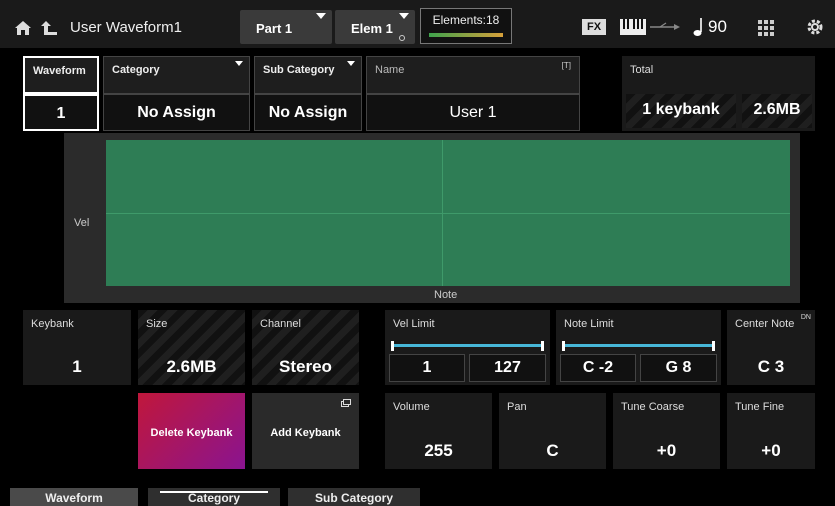  What do you see at coordinates (176, 75) in the screenshot?
I see `category-header: Category` at bounding box center [176, 75].